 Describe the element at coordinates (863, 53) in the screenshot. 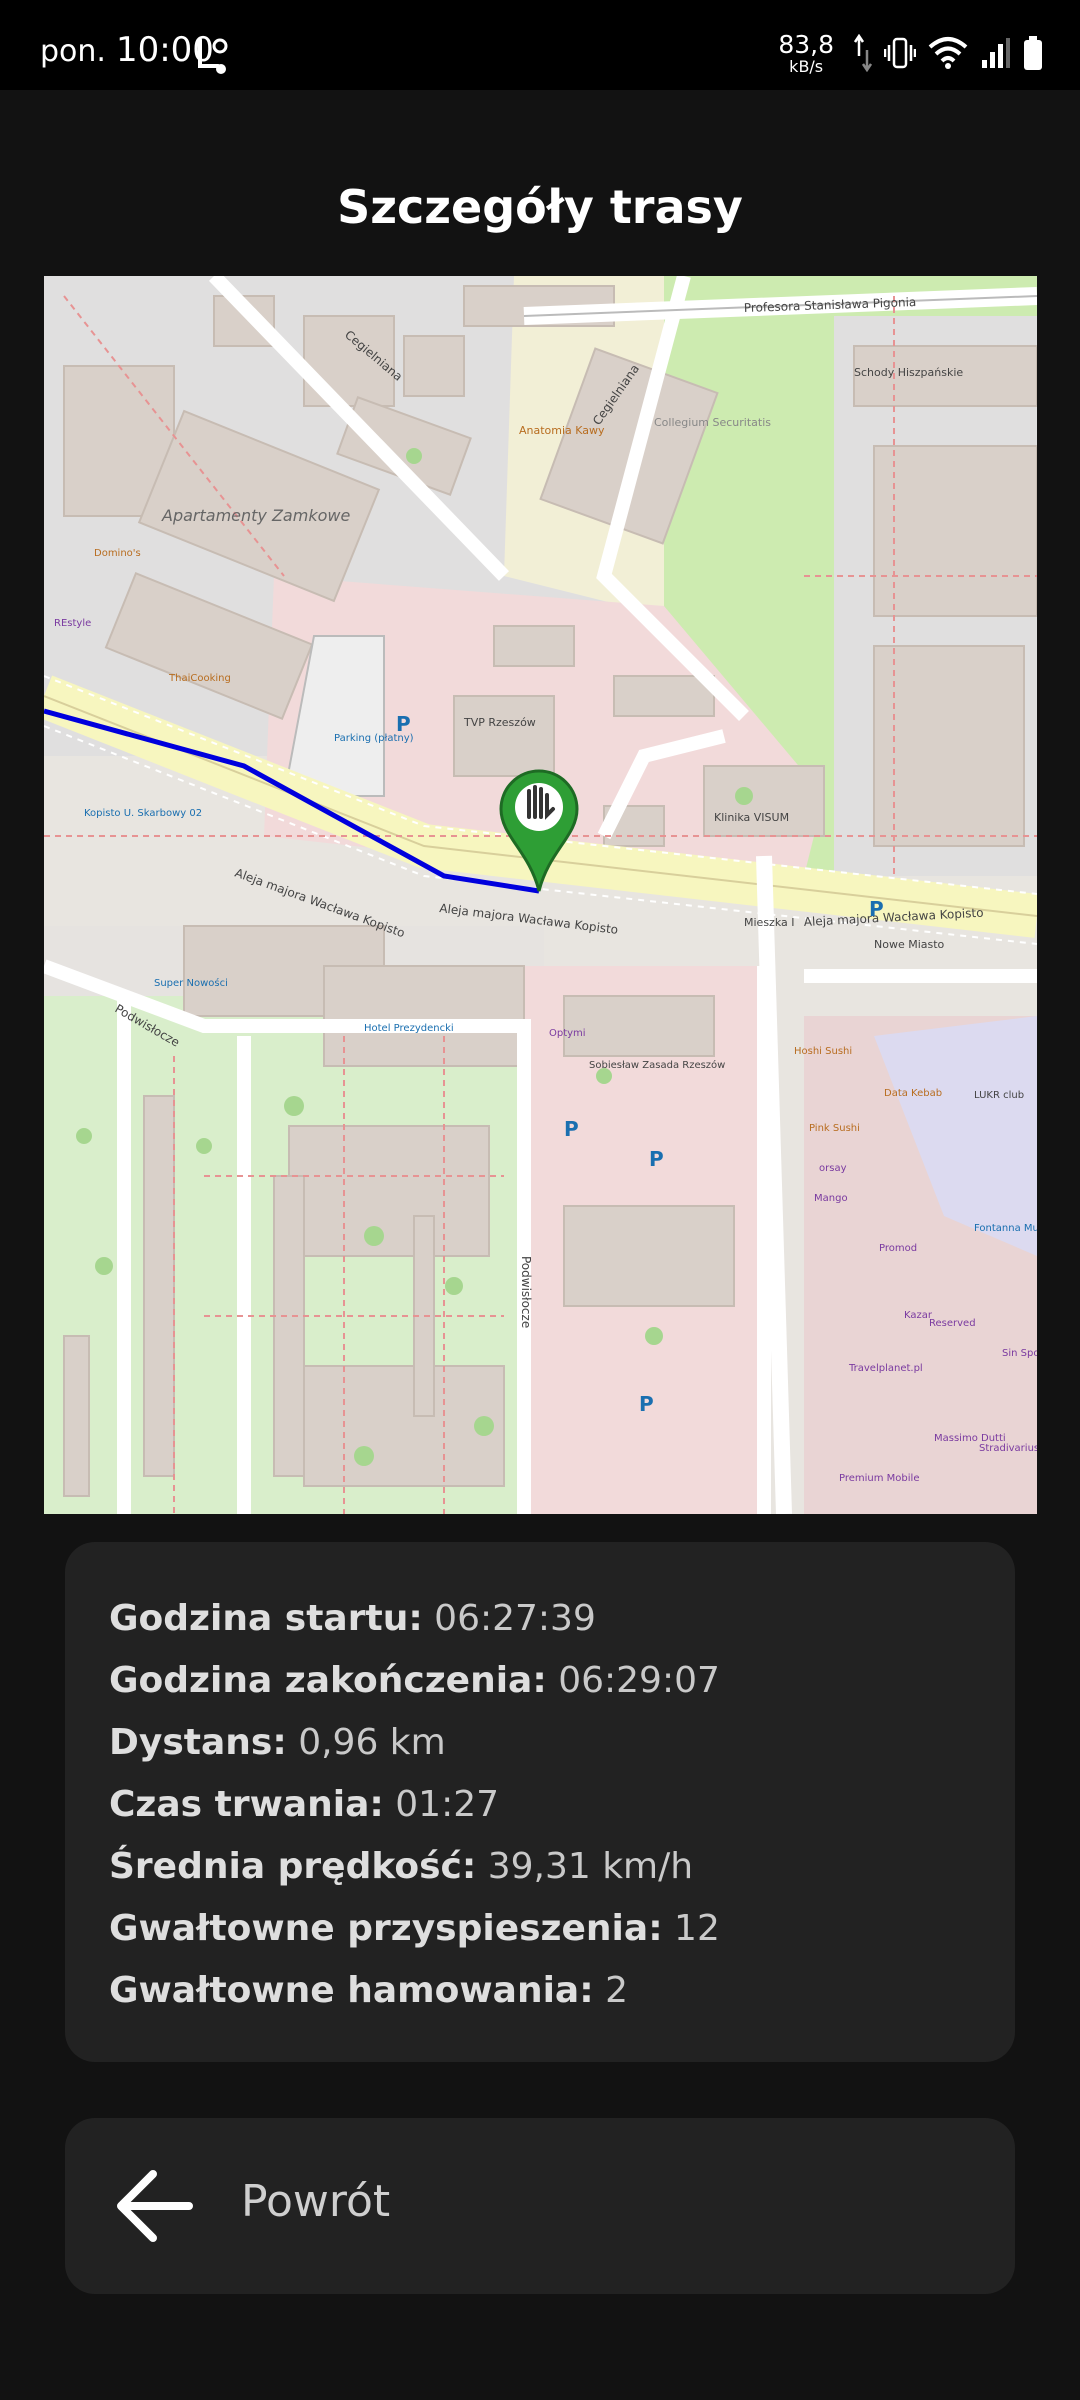

I see `data-arrows-icon` at that location.